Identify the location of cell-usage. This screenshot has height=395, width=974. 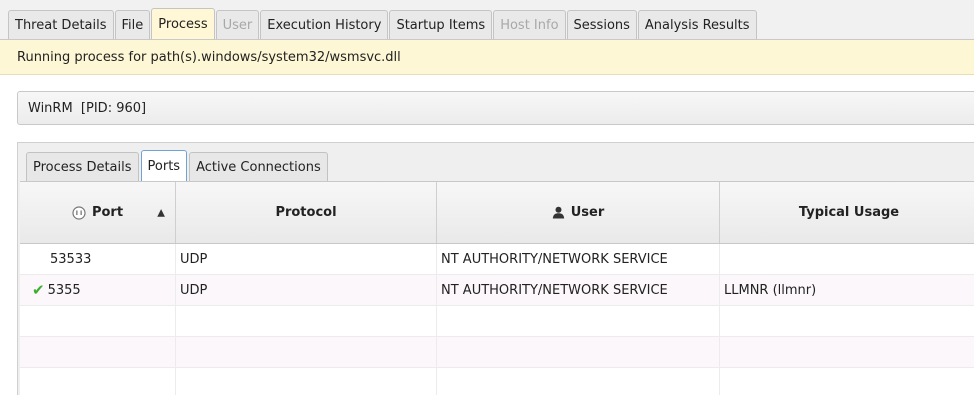
(847, 259).